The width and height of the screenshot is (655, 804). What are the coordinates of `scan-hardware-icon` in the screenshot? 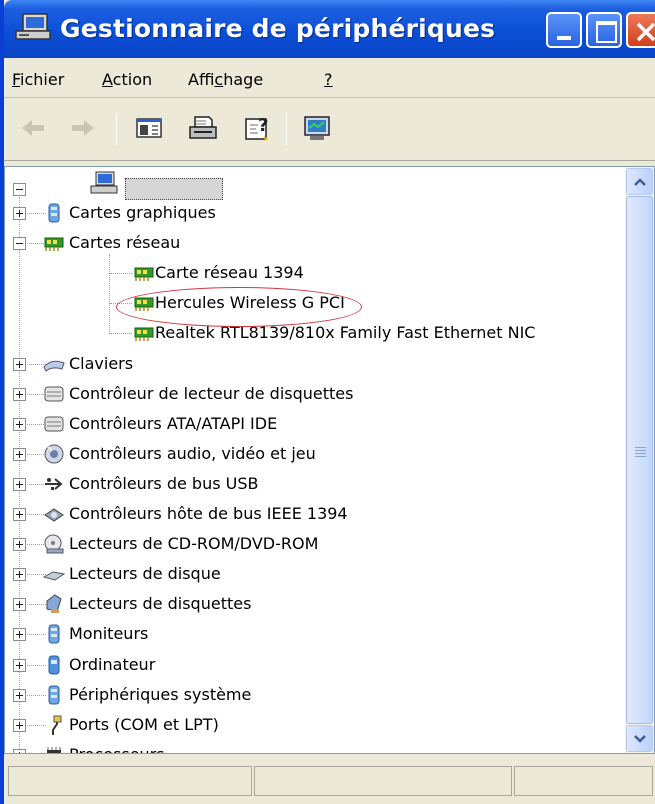 It's located at (317, 128).